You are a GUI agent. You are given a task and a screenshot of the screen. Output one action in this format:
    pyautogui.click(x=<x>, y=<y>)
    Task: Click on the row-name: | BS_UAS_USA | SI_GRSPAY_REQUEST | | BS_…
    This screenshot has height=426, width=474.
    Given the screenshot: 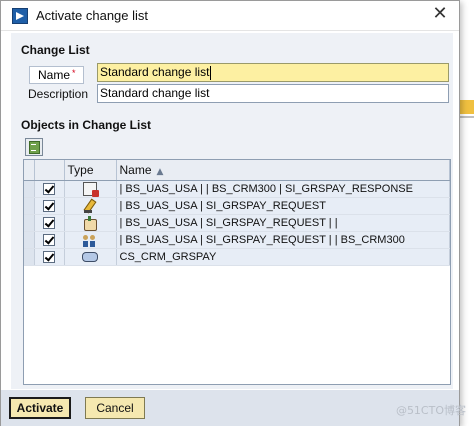 What is the action you would take?
    pyautogui.click(x=283, y=240)
    